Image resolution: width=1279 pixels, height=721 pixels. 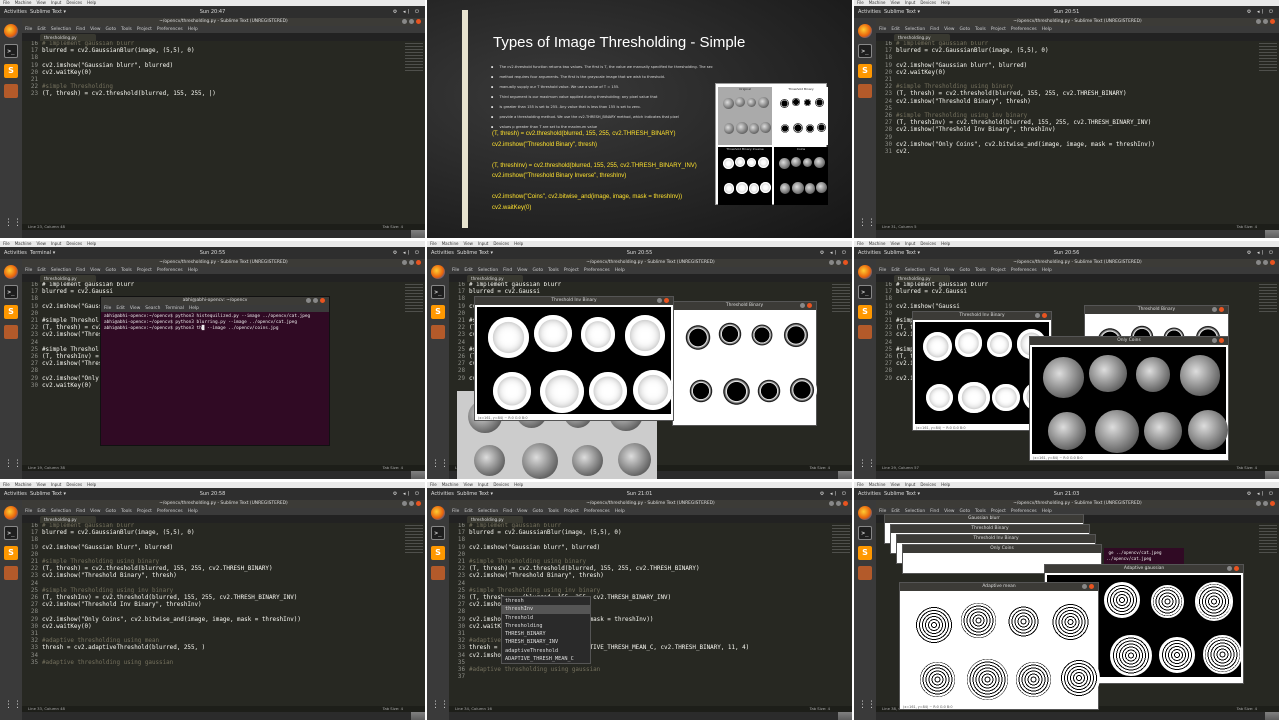 I want to click on terminal-menu-item: File, so click(x=107, y=308).